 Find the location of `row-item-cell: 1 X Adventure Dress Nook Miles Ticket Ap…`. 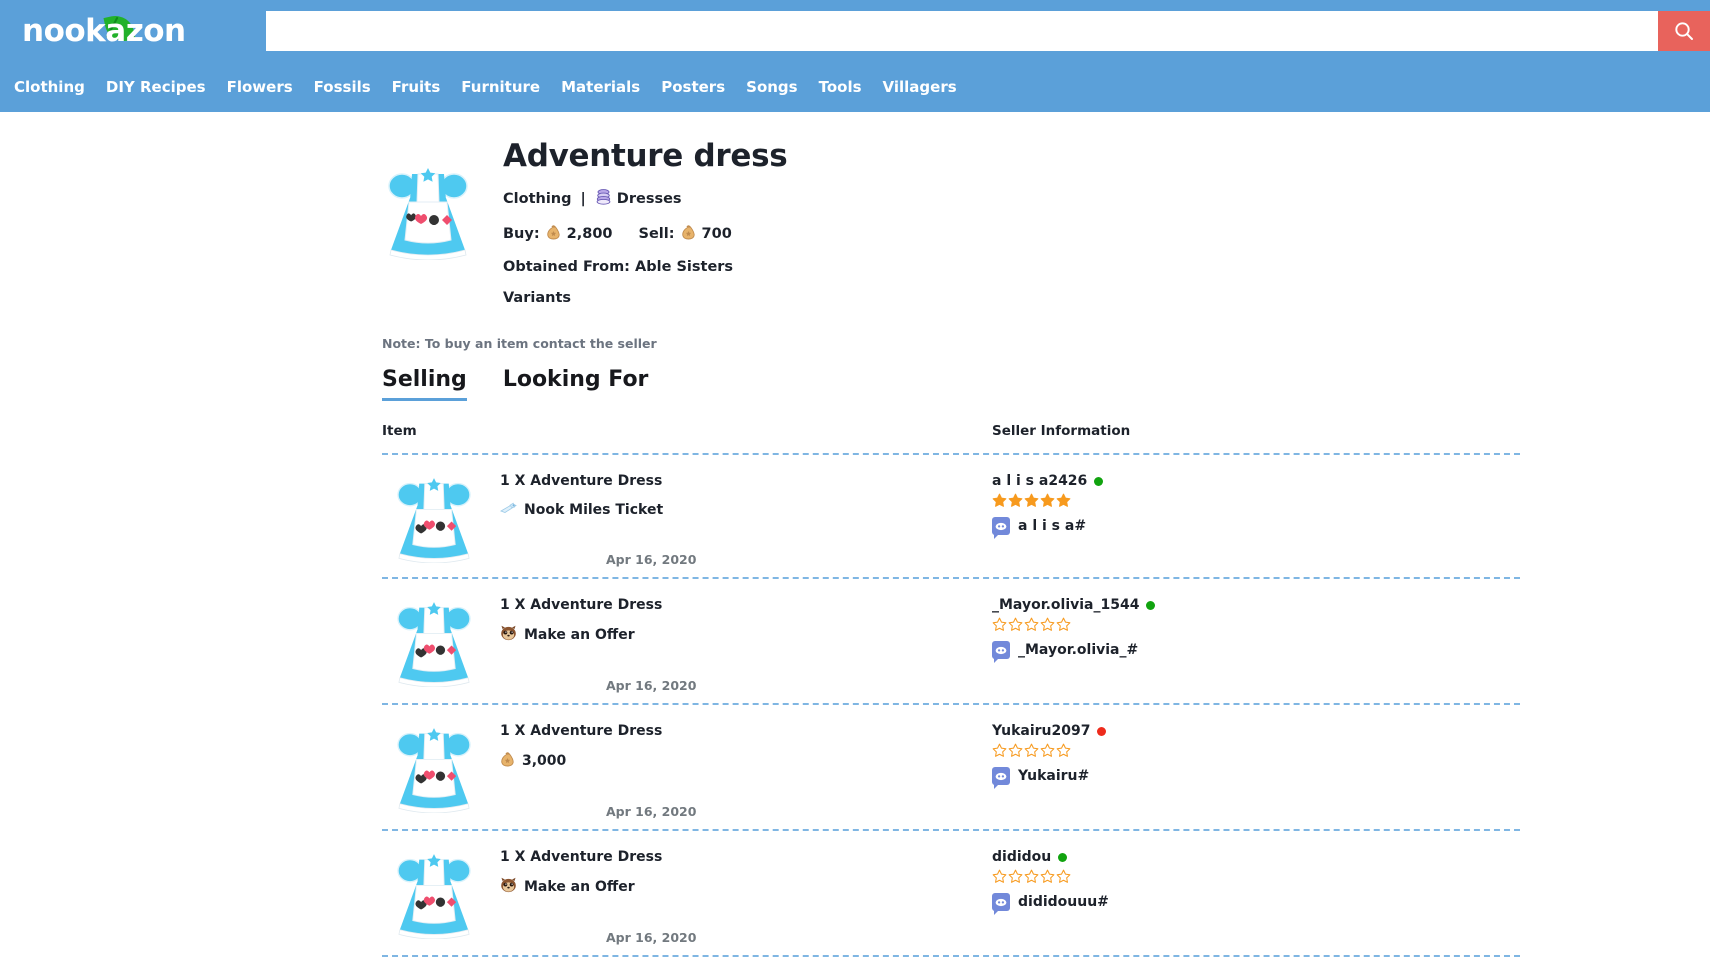

row-item-cell: 1 X Adventure Dress Nook Miles Ticket Ap… is located at coordinates (687, 517).